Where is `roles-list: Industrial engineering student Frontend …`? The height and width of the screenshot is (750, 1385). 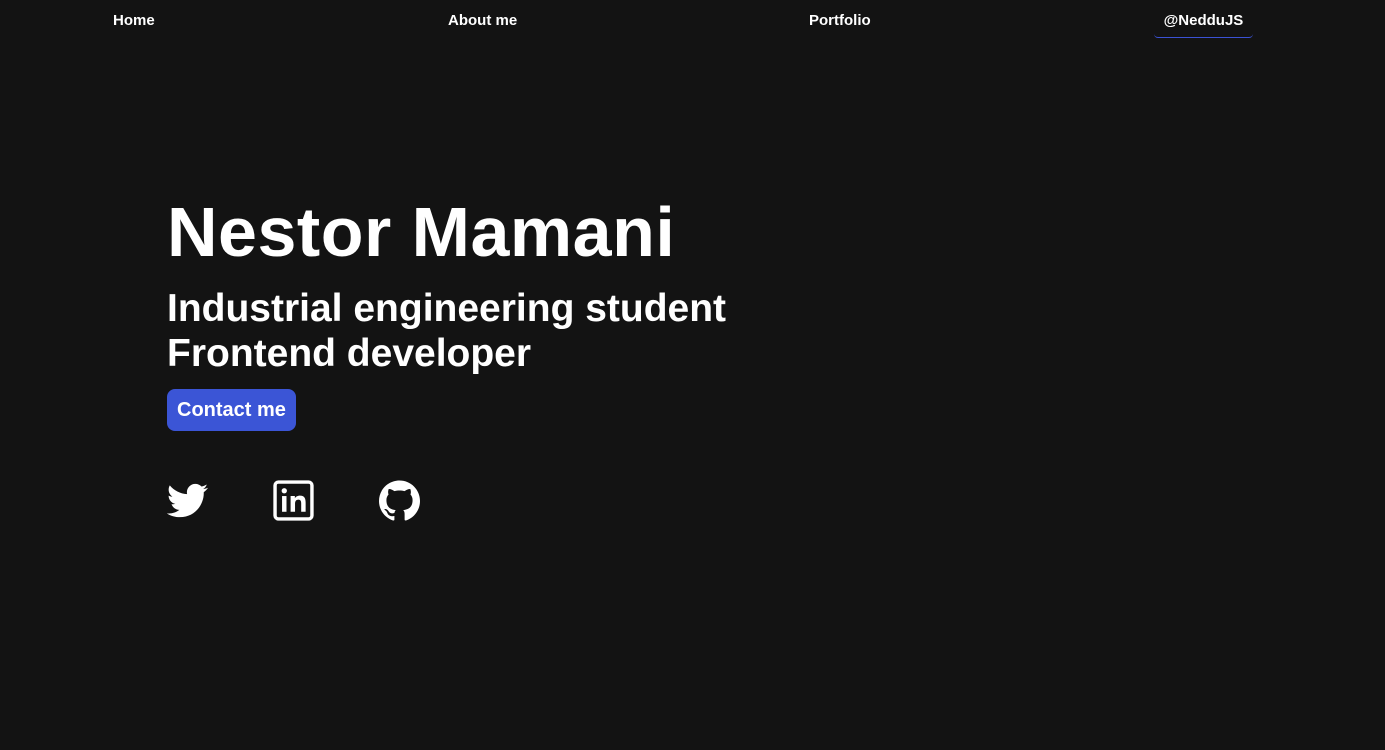 roles-list: Industrial engineering student Frontend … is located at coordinates (446, 331).